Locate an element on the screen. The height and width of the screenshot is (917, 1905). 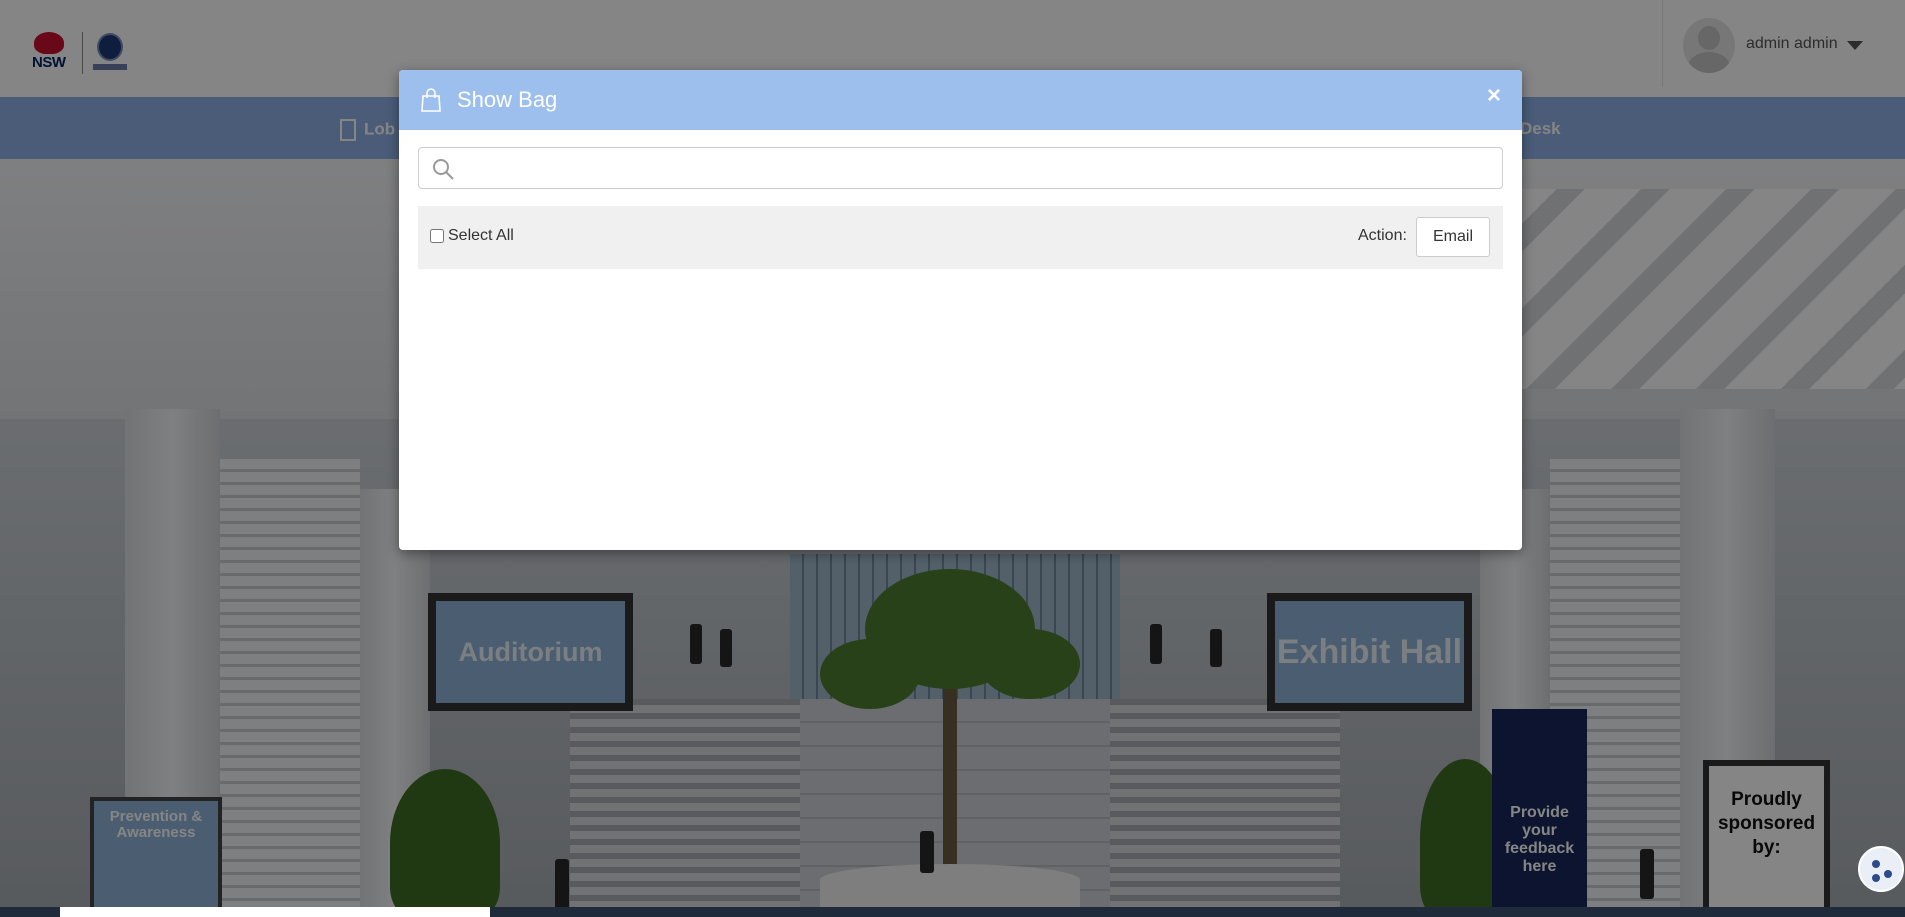
bottom-bar is located at coordinates (952, 912).